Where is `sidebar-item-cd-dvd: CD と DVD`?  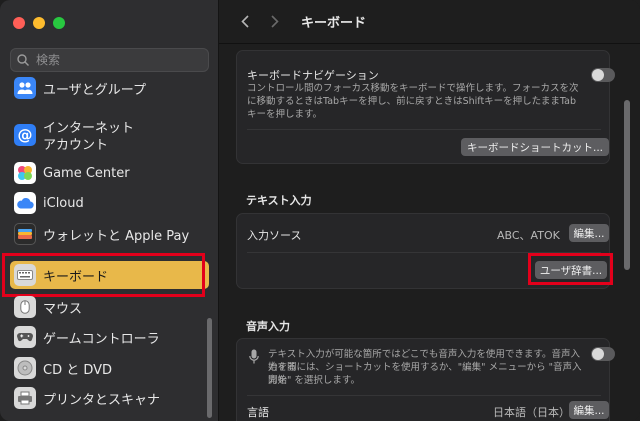
sidebar-item-cd-dvd: CD と DVD is located at coordinates (109, 368).